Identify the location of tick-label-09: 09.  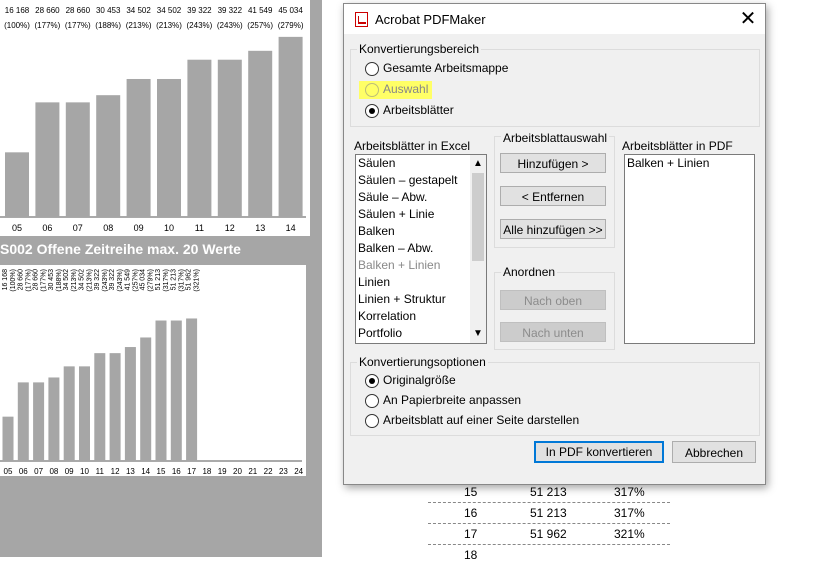
(69, 471).